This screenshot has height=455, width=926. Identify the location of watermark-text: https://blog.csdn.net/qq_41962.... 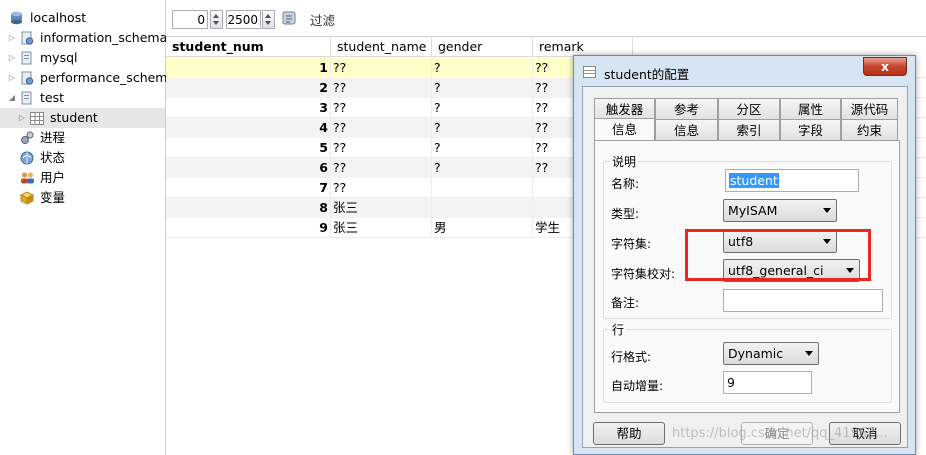
(780, 433).